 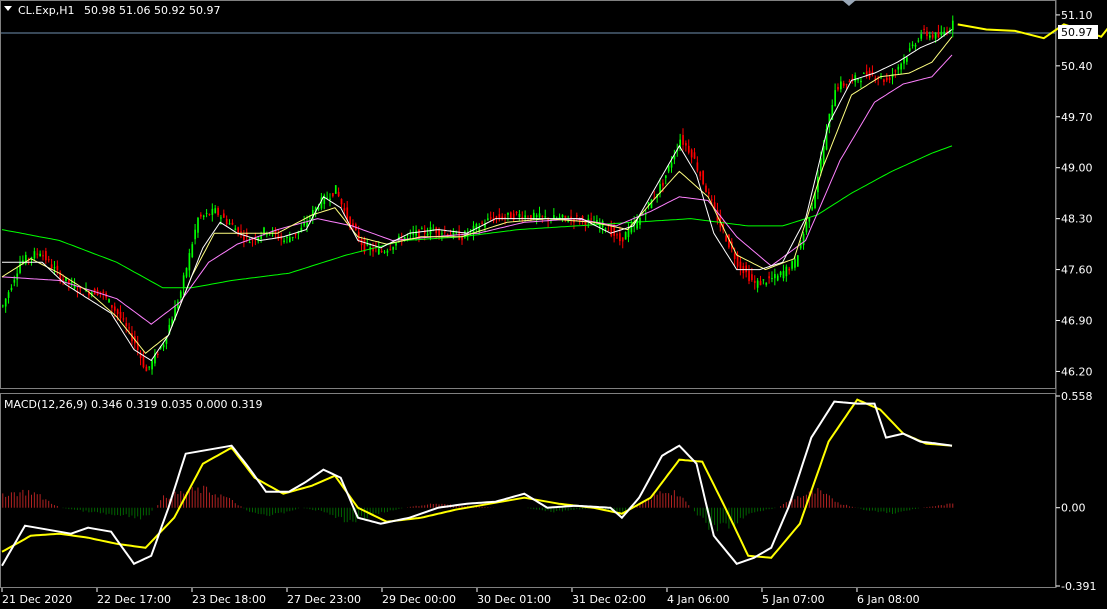 I want to click on symbol-label: CL.Exp,H1, so click(x=46, y=10).